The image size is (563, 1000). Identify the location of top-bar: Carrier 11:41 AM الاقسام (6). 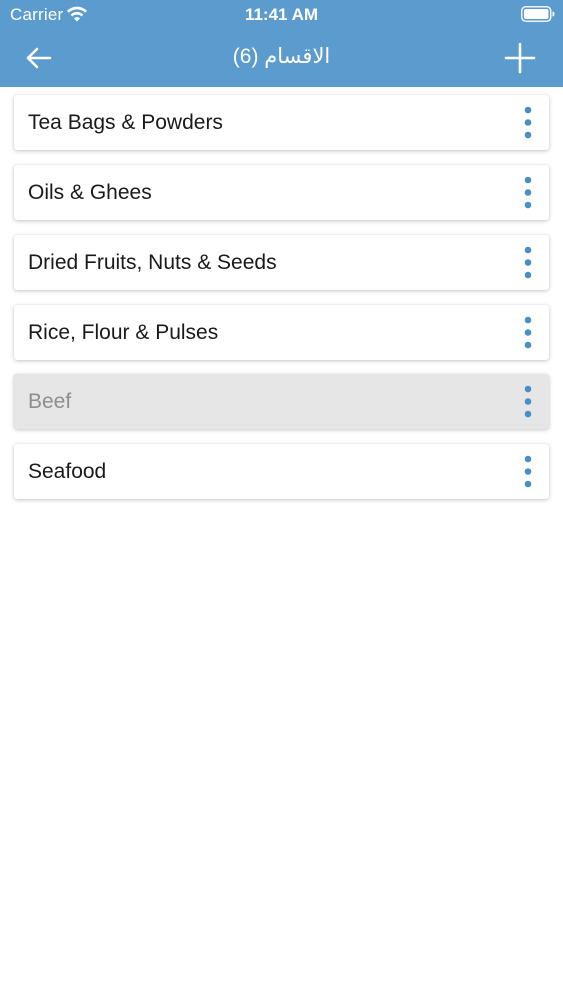
(281, 43).